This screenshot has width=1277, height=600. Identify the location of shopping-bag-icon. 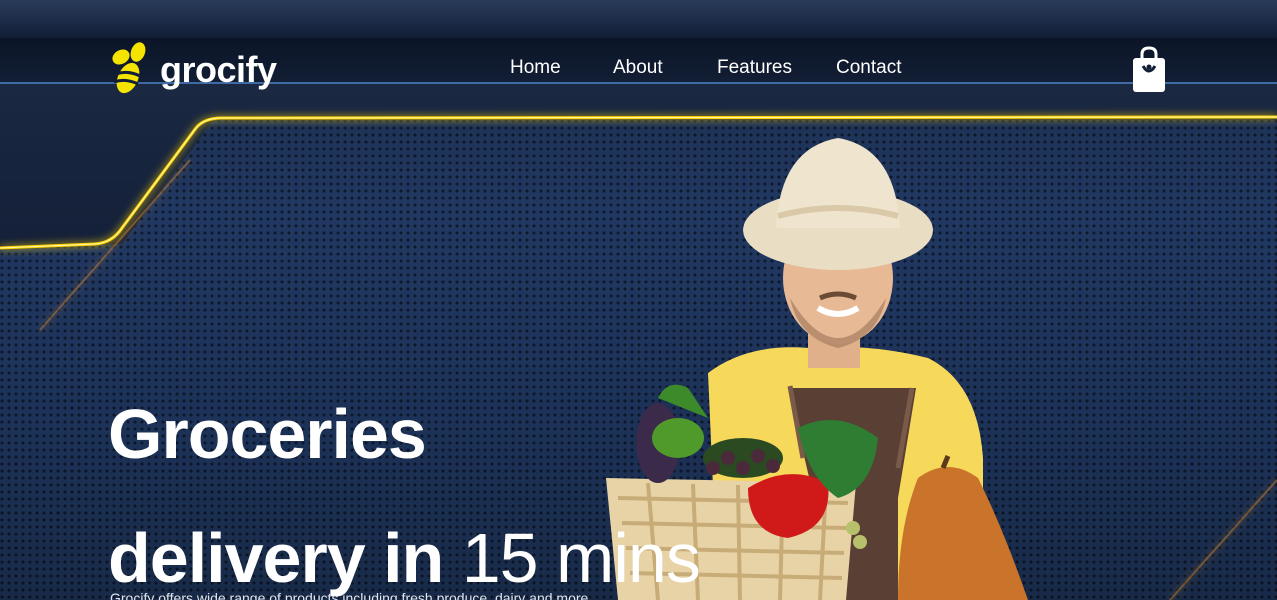
(1149, 69).